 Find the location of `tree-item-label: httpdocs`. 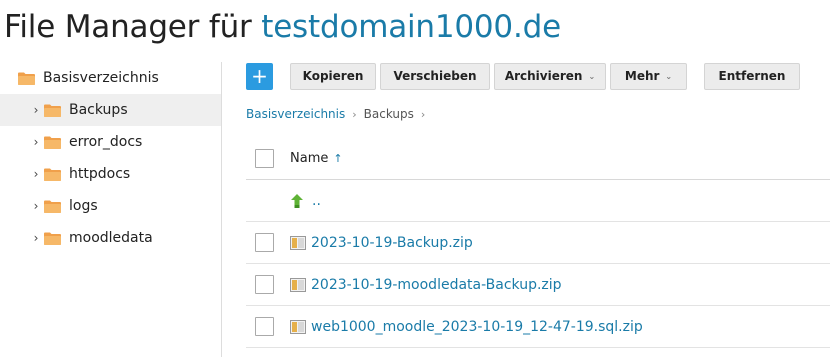

tree-item-label: httpdocs is located at coordinates (100, 174).